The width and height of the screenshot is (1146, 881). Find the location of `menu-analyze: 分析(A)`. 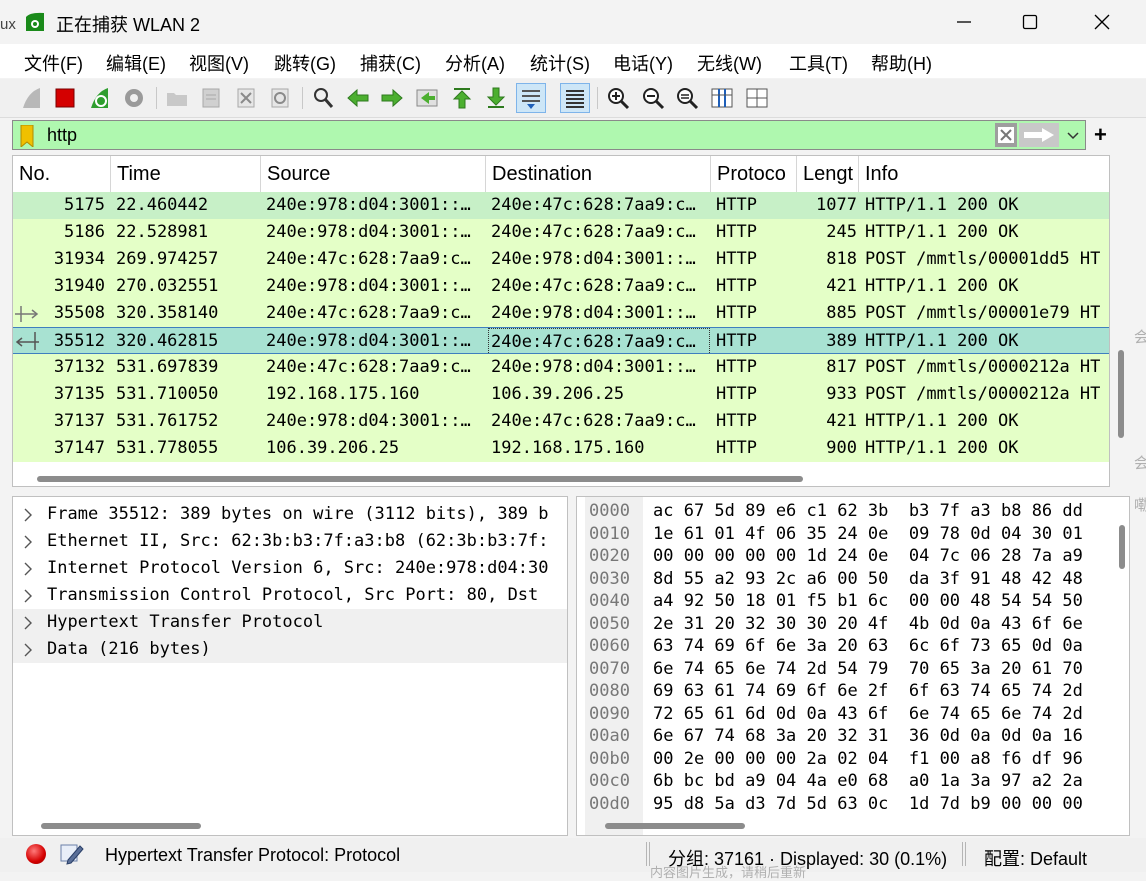

menu-analyze: 分析(A) is located at coordinates (475, 63).